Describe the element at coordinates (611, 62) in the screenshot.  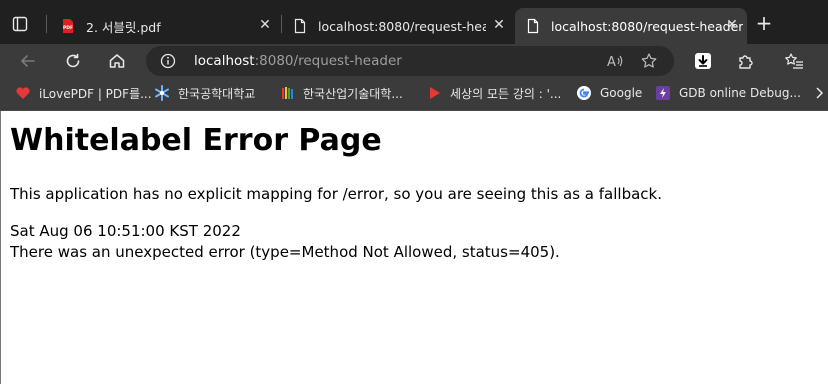
I see `svg-text: A` at that location.